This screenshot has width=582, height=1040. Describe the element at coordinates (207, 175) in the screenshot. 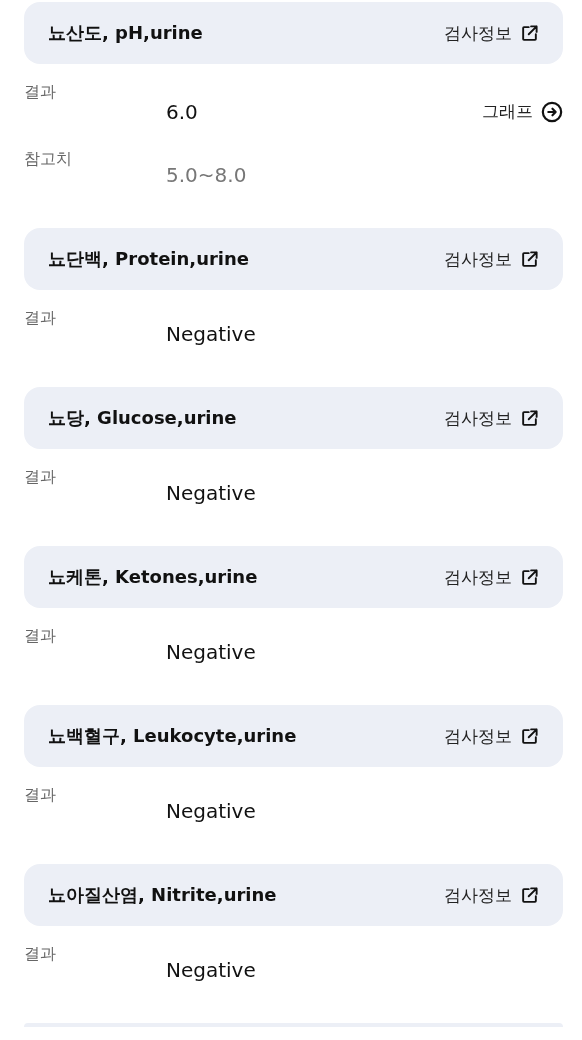

I see `reference-range: 5.0~8.0` at that location.